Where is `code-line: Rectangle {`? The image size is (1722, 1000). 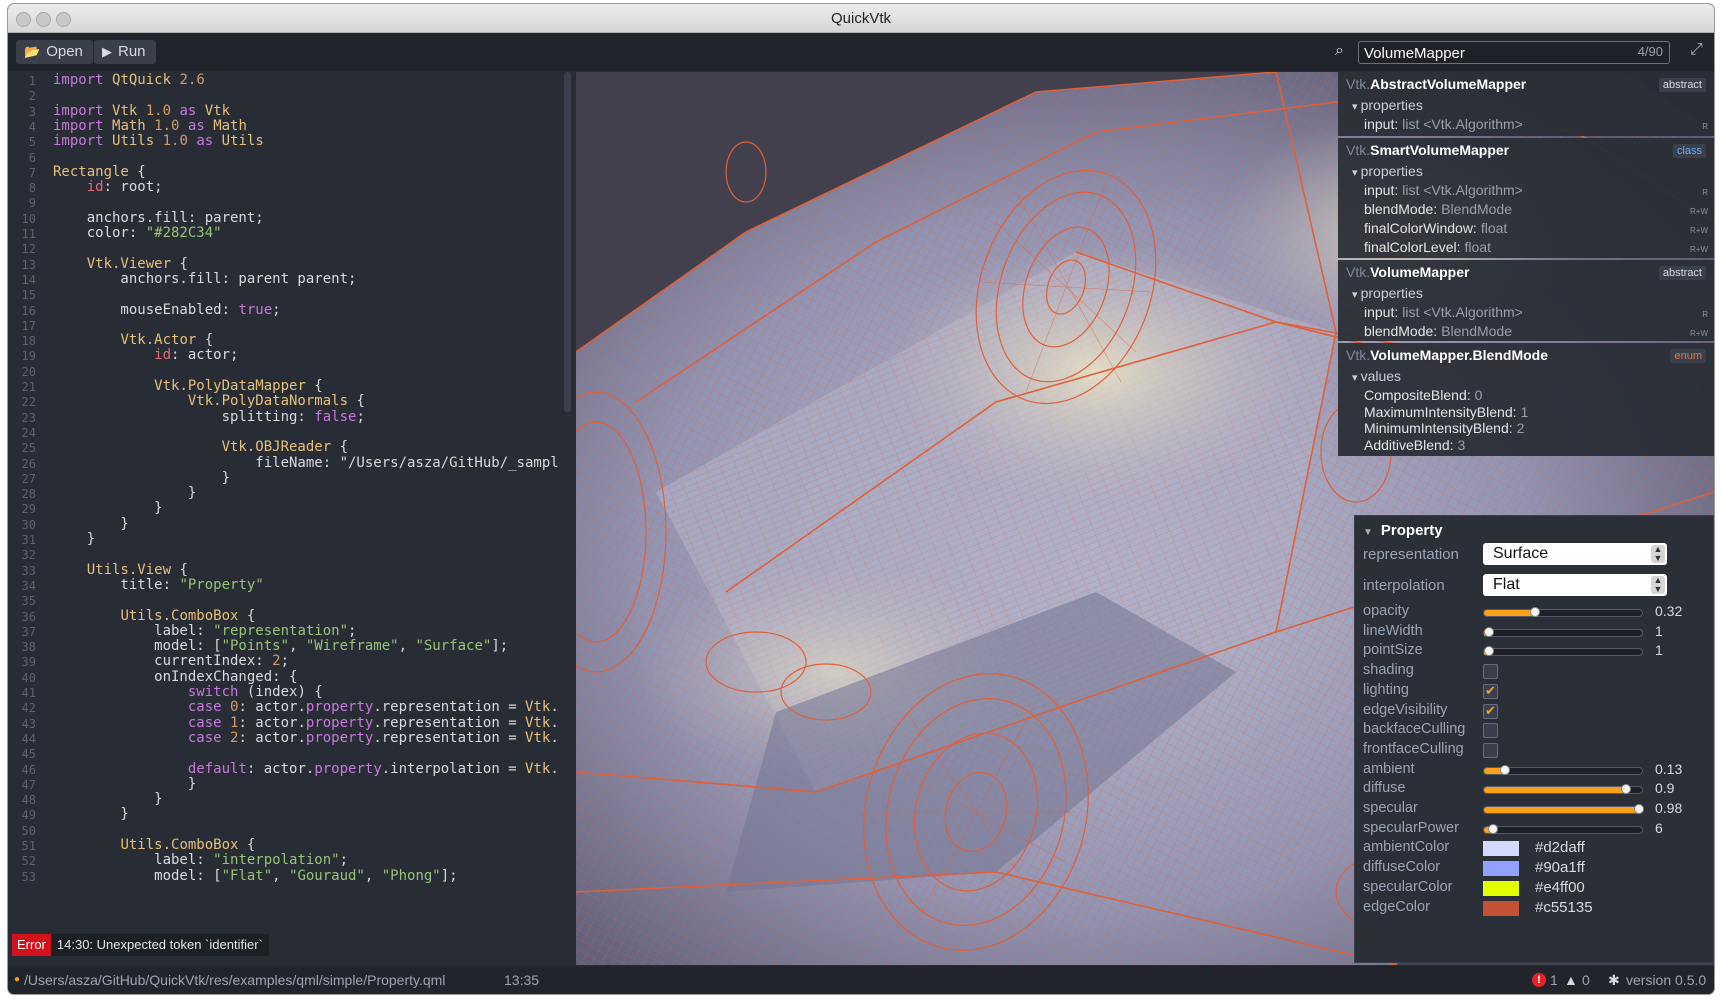
code-line: Rectangle { is located at coordinates (99, 172).